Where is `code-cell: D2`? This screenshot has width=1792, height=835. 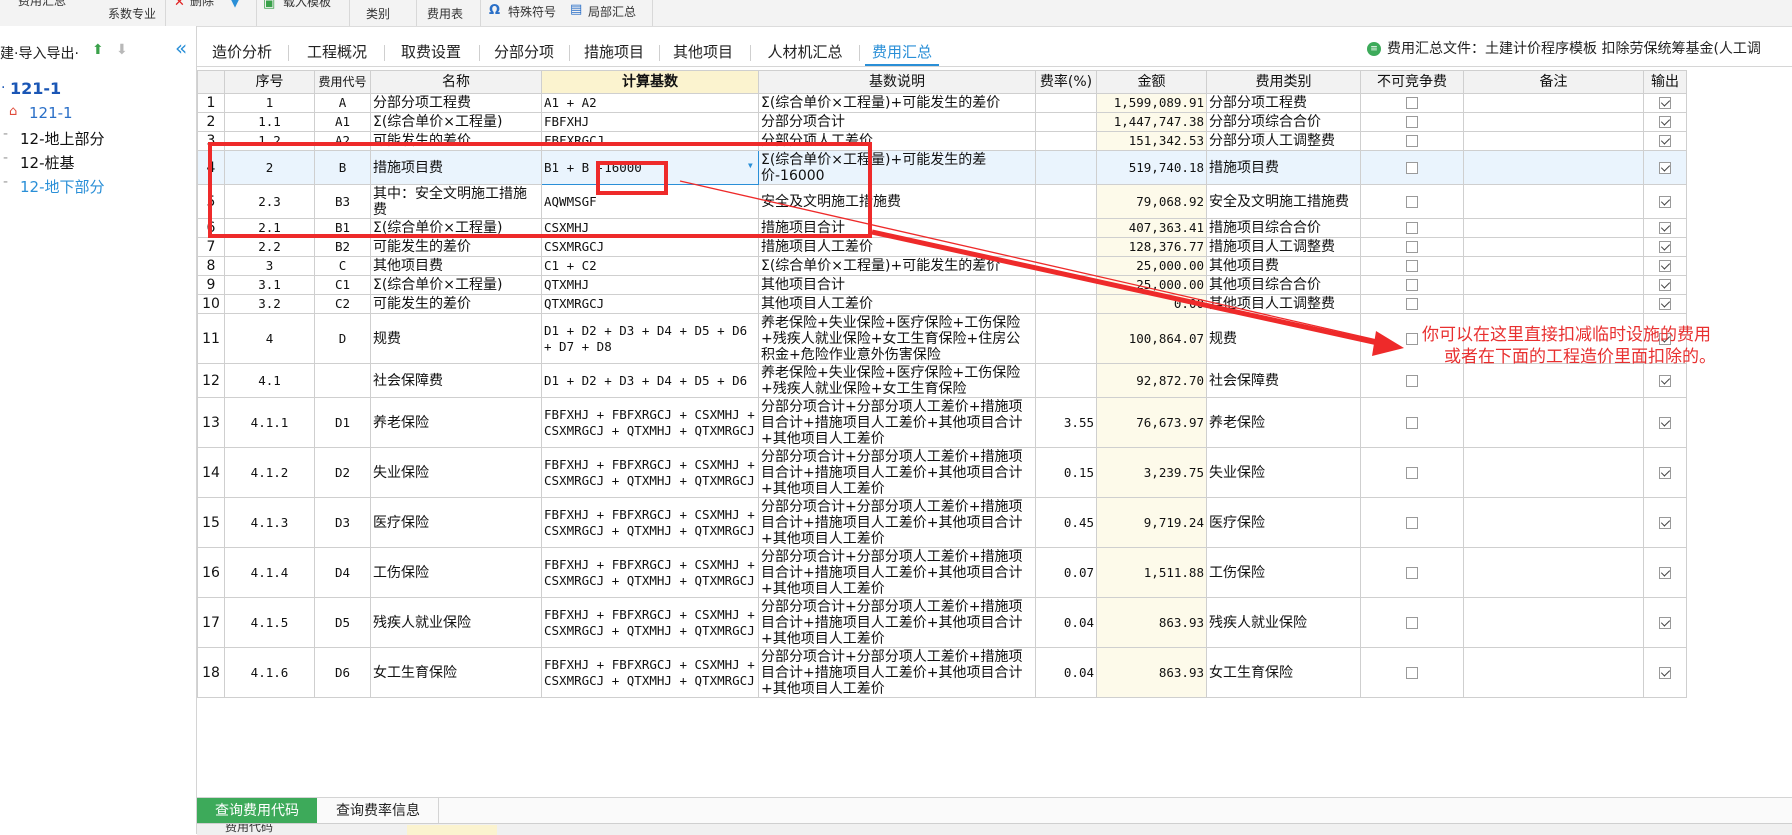 code-cell: D2 is located at coordinates (342, 472).